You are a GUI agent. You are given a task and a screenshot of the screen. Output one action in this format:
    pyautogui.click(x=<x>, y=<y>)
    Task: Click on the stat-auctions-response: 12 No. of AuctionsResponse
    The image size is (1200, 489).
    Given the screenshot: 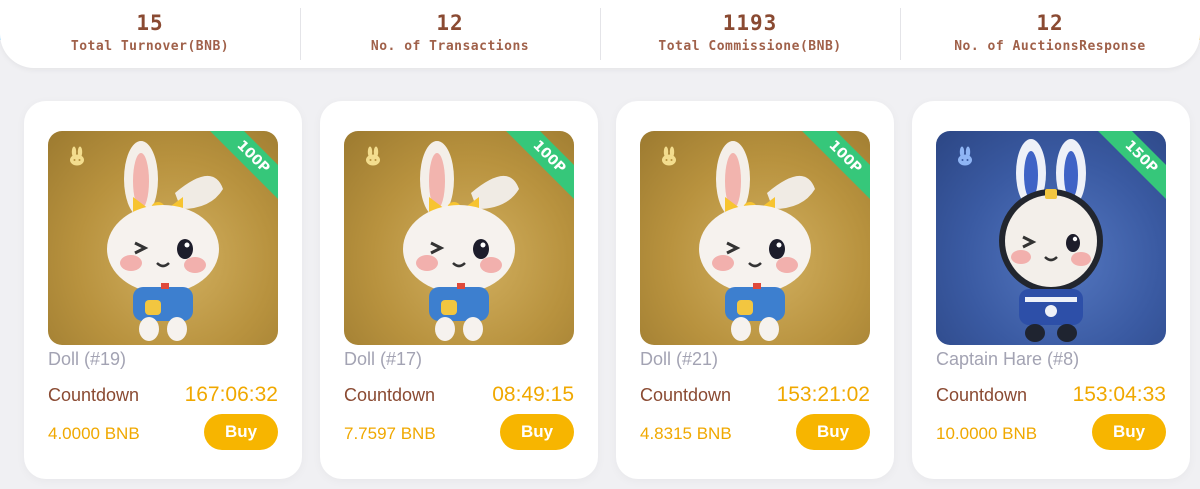 What is the action you would take?
    pyautogui.click(x=1050, y=34)
    